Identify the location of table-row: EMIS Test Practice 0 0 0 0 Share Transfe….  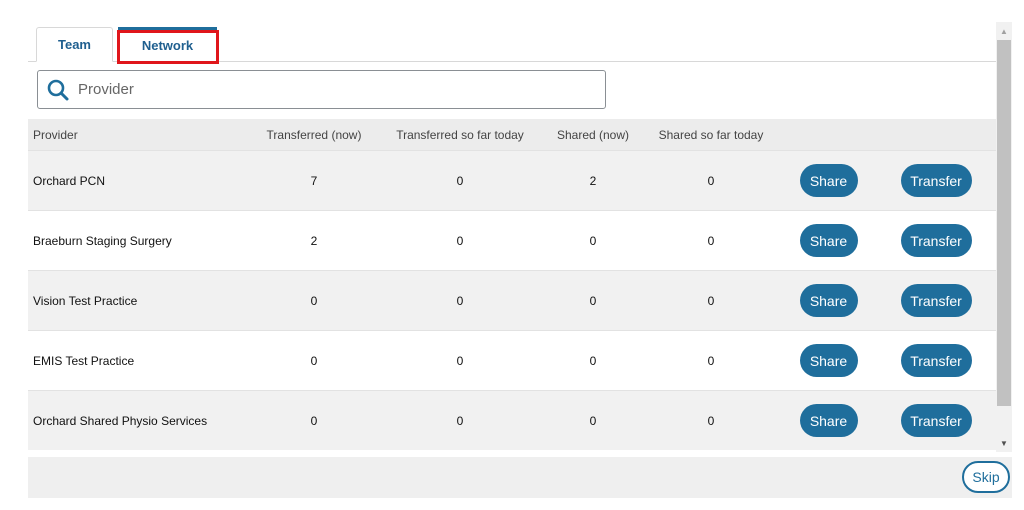
(512, 360).